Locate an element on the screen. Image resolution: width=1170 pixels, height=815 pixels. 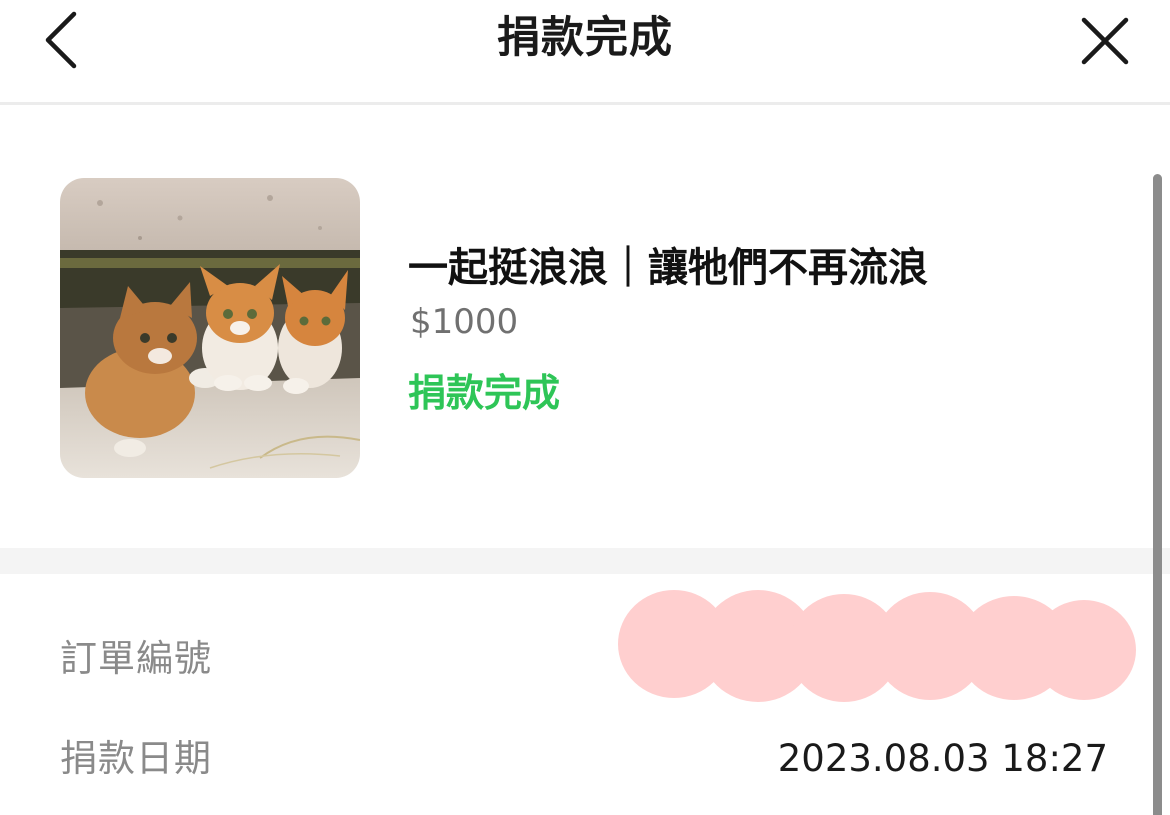
donation-date-value: 2023.08.03 18:27 is located at coordinates (942, 758).